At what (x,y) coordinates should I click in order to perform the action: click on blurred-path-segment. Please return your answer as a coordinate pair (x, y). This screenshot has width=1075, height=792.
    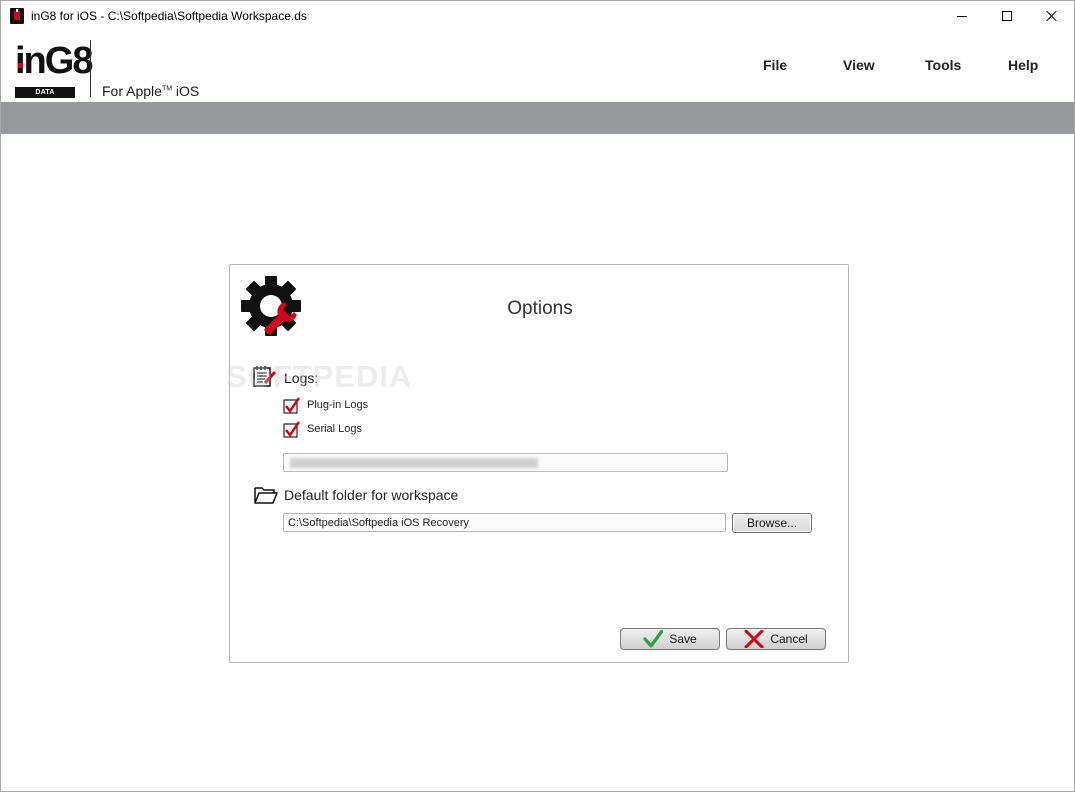
    Looking at the image, I should click on (414, 463).